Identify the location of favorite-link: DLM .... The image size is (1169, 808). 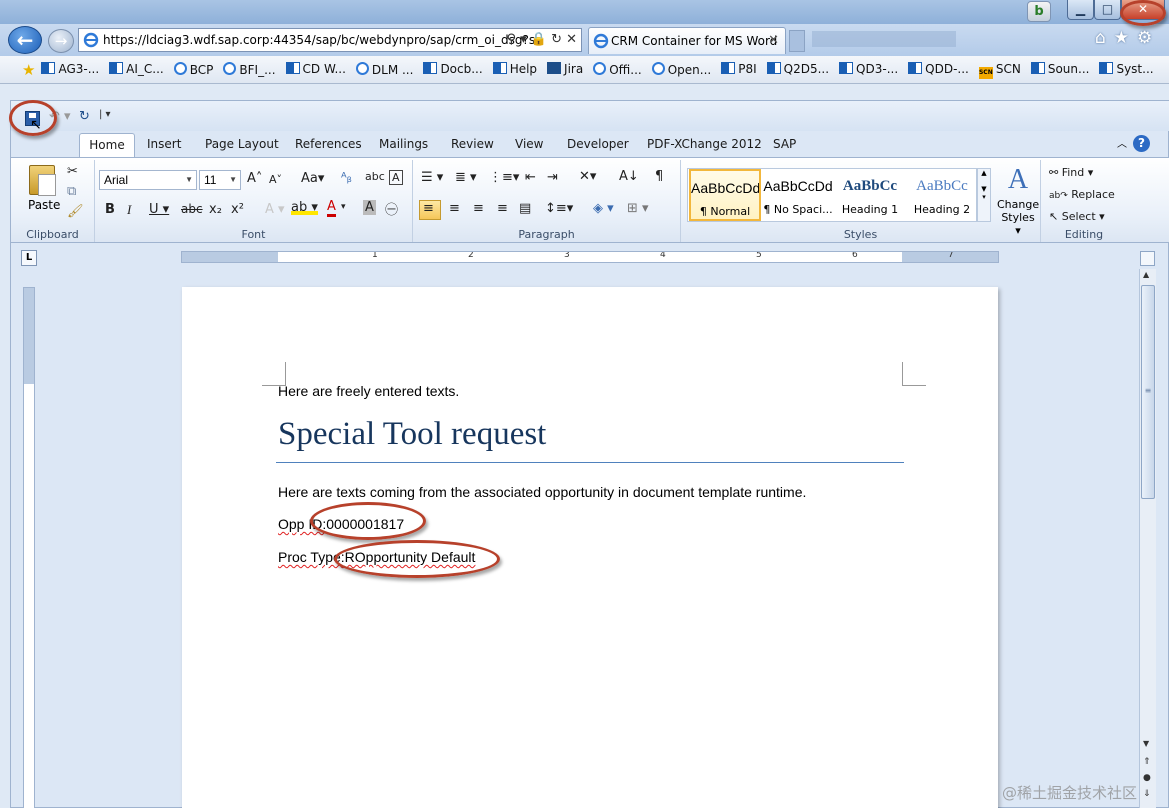
(384, 69).